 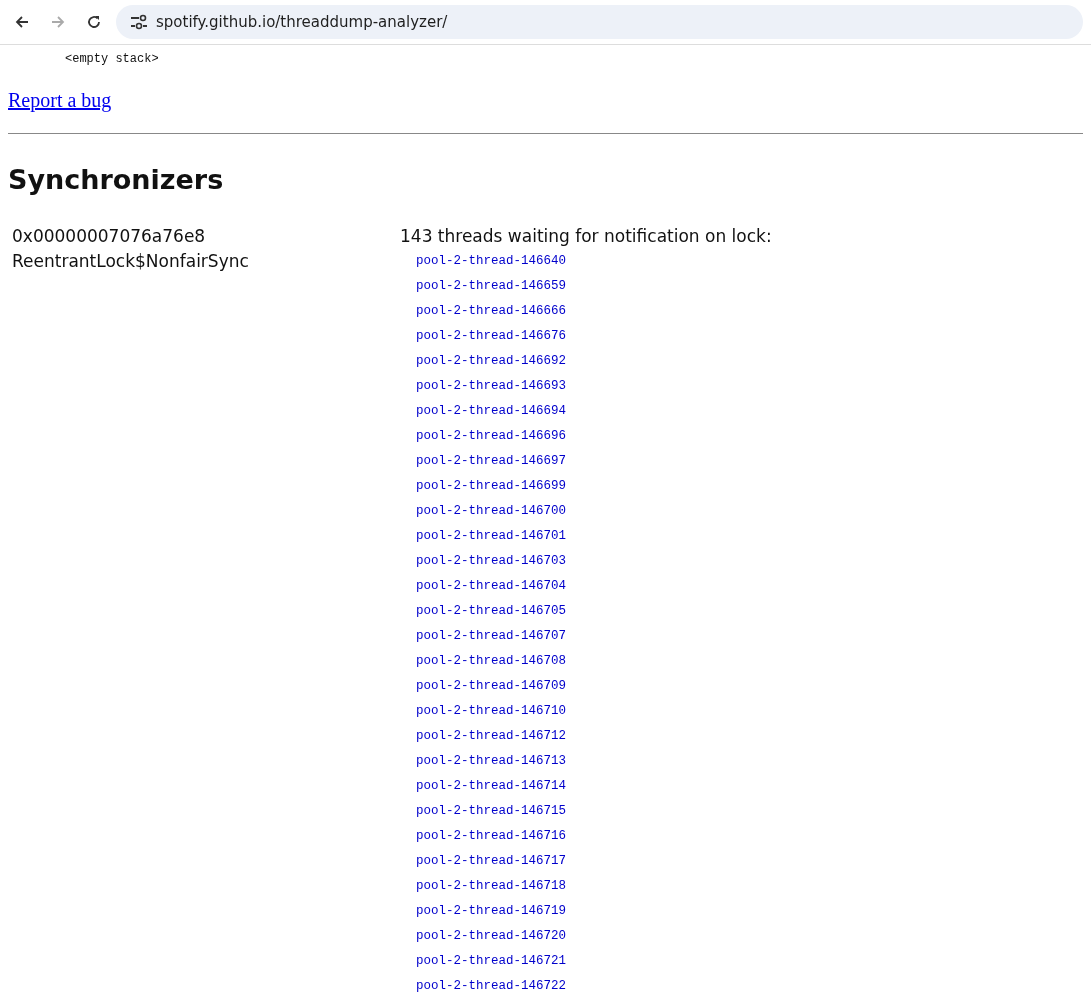 I want to click on thread-link: pool-2-thread-146720, so click(x=491, y=937).